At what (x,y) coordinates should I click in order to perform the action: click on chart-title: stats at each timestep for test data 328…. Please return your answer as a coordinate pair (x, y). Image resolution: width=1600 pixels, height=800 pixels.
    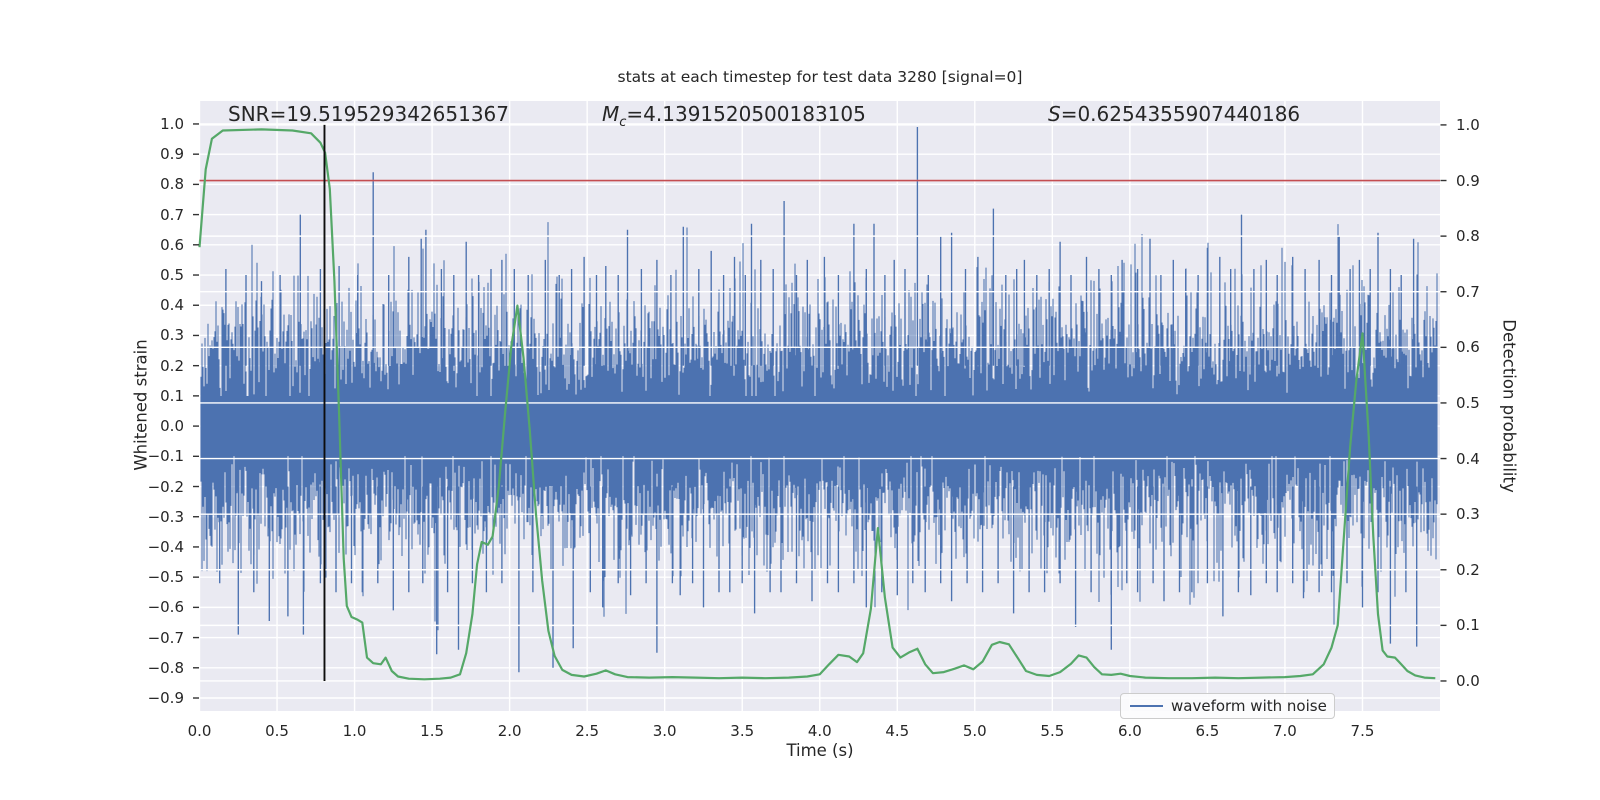
    Looking at the image, I should click on (820, 77).